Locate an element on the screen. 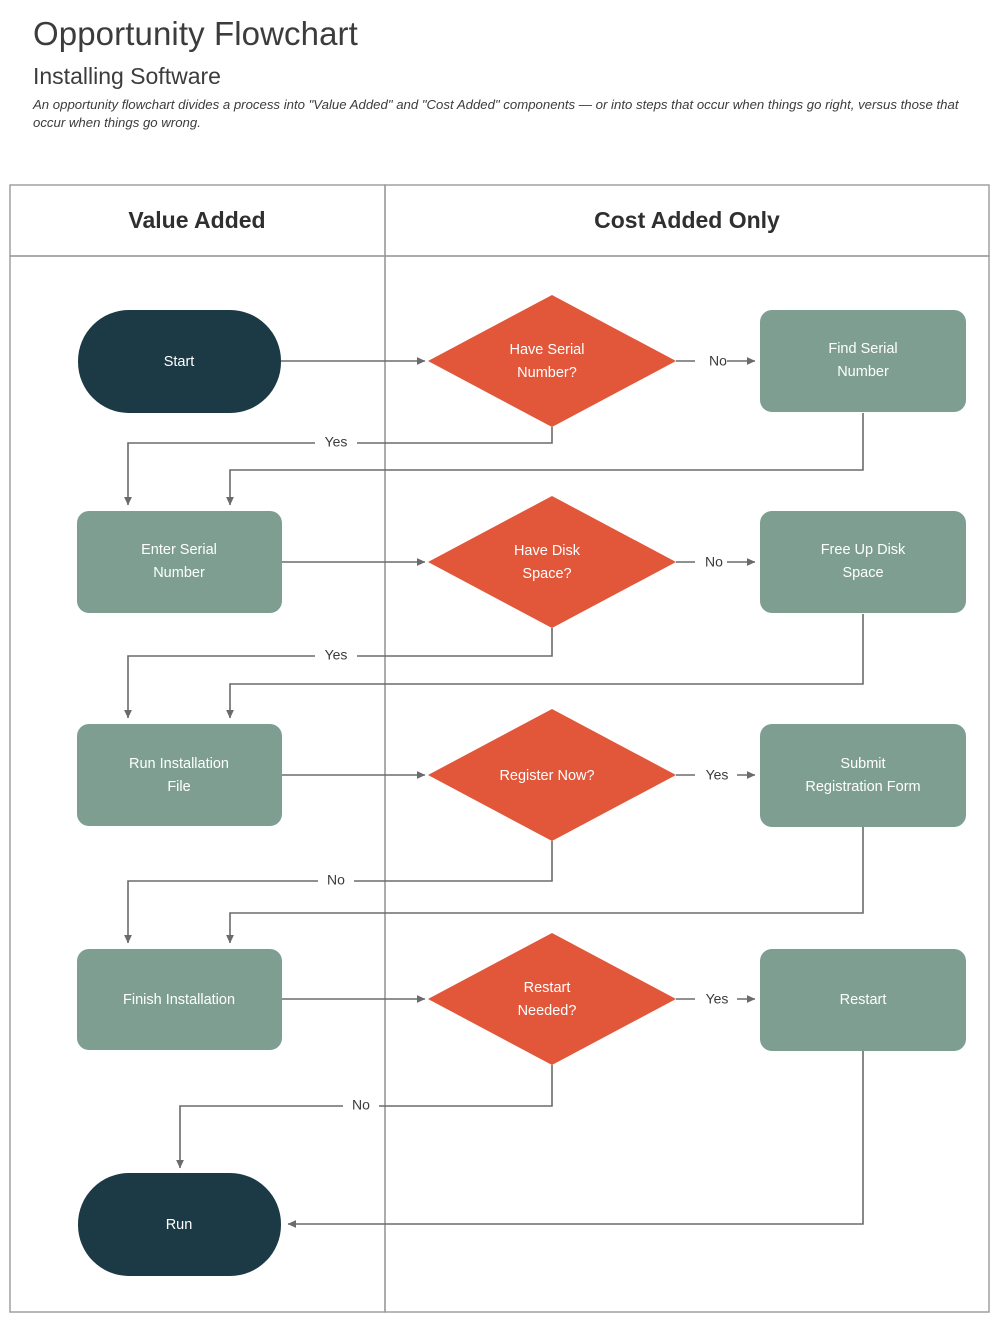  node-label-start: Start is located at coordinates (179, 362).